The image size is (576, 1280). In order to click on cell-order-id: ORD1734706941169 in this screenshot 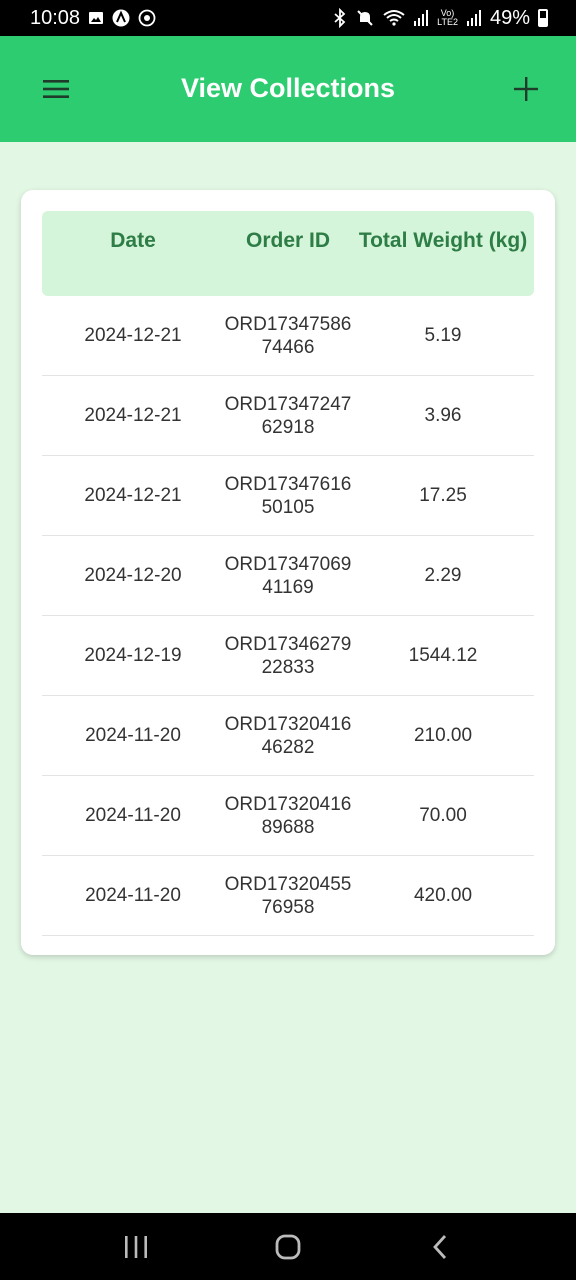, I will do `click(288, 575)`.